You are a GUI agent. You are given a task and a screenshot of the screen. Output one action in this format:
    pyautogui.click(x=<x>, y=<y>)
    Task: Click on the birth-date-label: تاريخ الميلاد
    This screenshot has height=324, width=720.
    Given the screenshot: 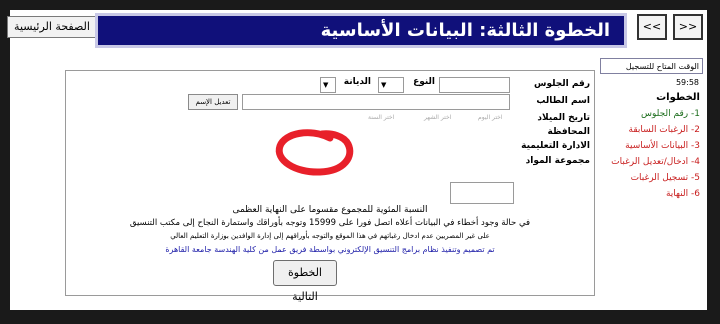 What is the action you would take?
    pyautogui.click(x=563, y=118)
    